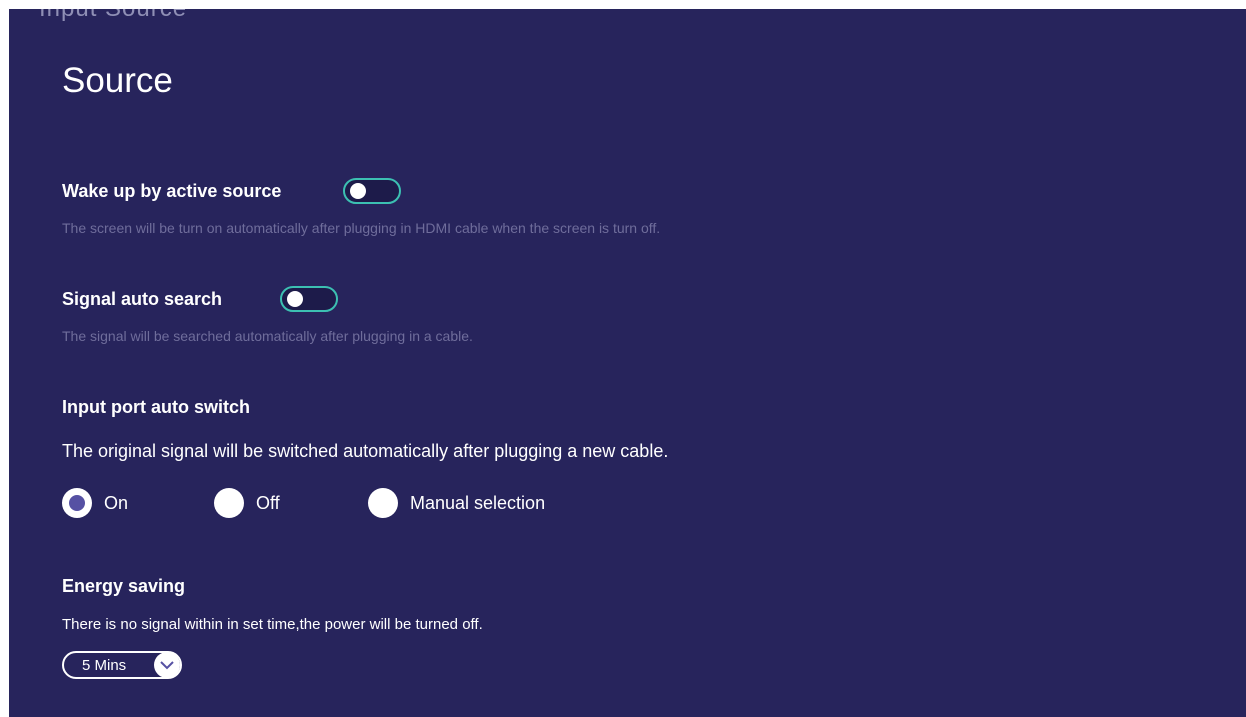 The width and height of the screenshot is (1246, 717). Describe the element at coordinates (124, 586) in the screenshot. I see `energy-saving-label: Energy saving` at that location.